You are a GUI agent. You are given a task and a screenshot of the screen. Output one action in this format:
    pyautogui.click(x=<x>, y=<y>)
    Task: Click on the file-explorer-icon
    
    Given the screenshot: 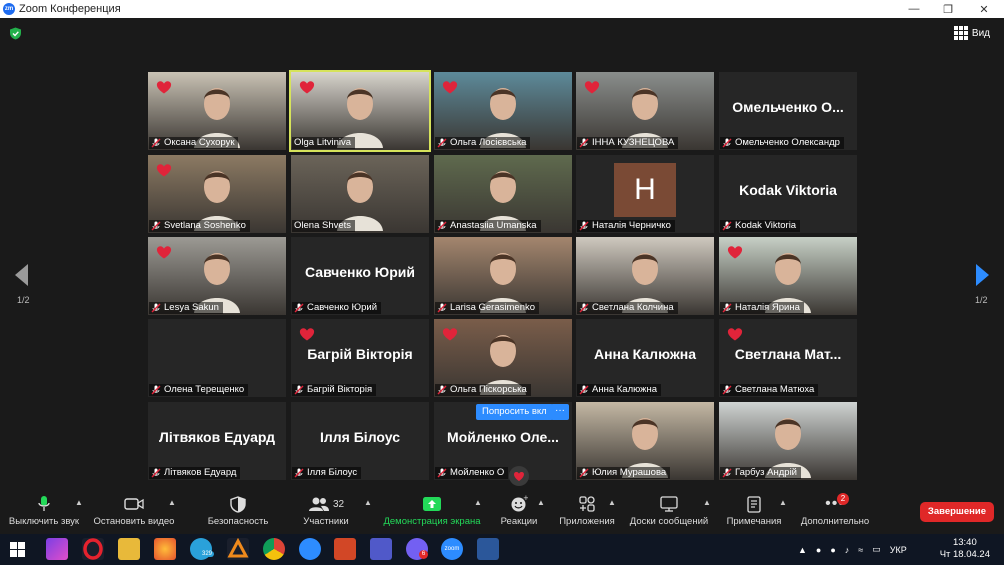 What is the action you would take?
    pyautogui.click(x=129, y=549)
    